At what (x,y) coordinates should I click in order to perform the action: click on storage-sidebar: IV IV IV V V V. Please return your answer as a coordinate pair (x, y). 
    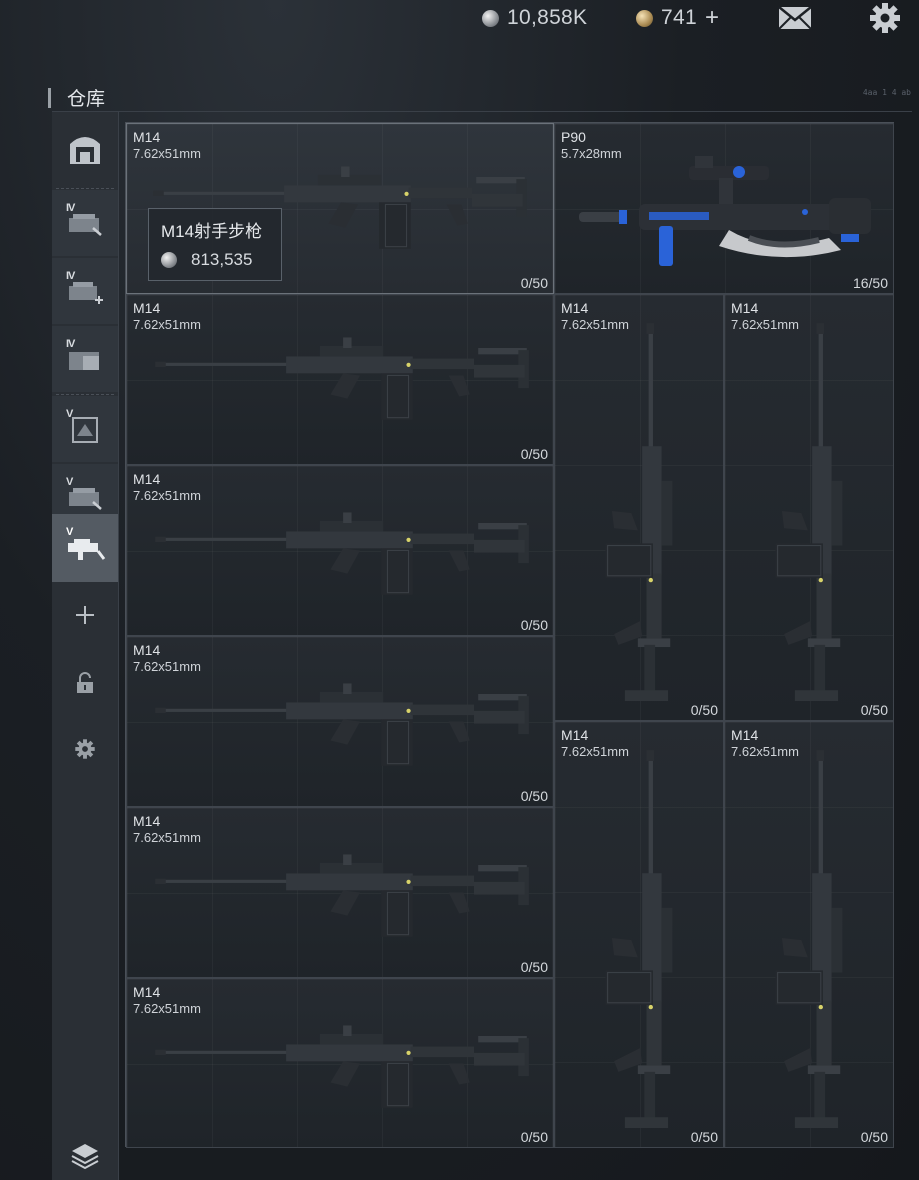
    Looking at the image, I should click on (85, 646).